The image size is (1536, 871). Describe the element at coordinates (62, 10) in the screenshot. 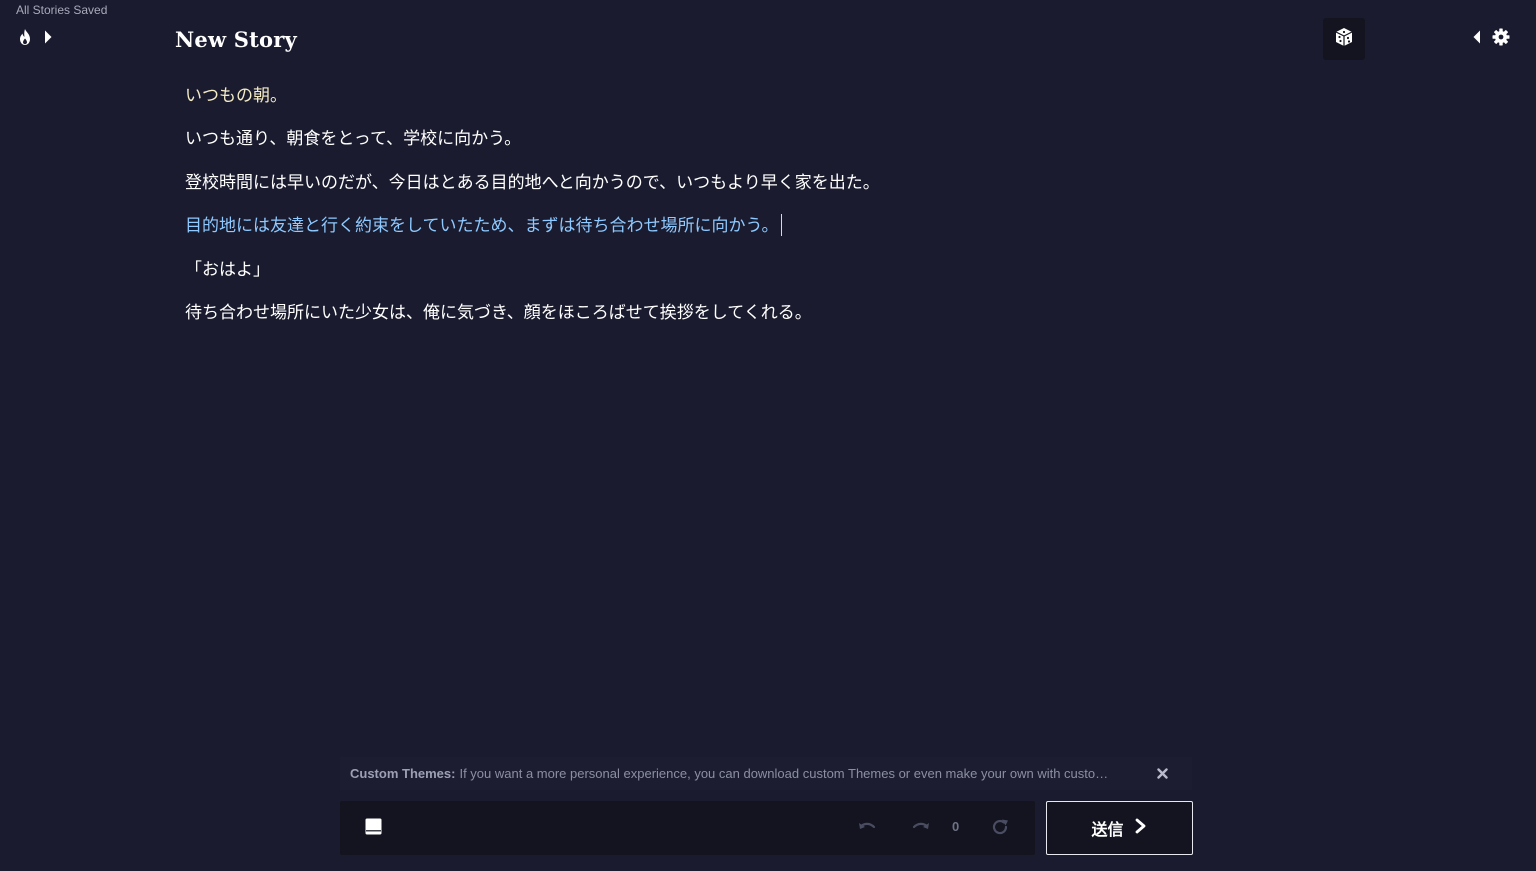

I see `save-status: All Stories Saved` at that location.